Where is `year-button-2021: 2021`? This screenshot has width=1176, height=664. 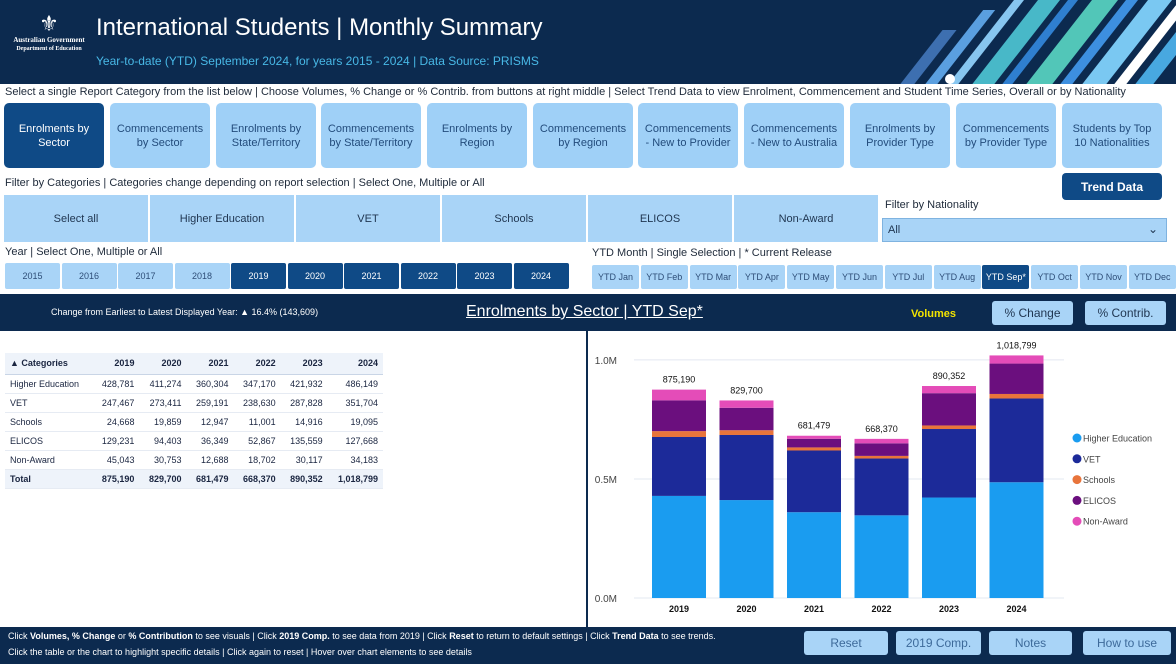
year-button-2021: 2021 is located at coordinates (371, 276).